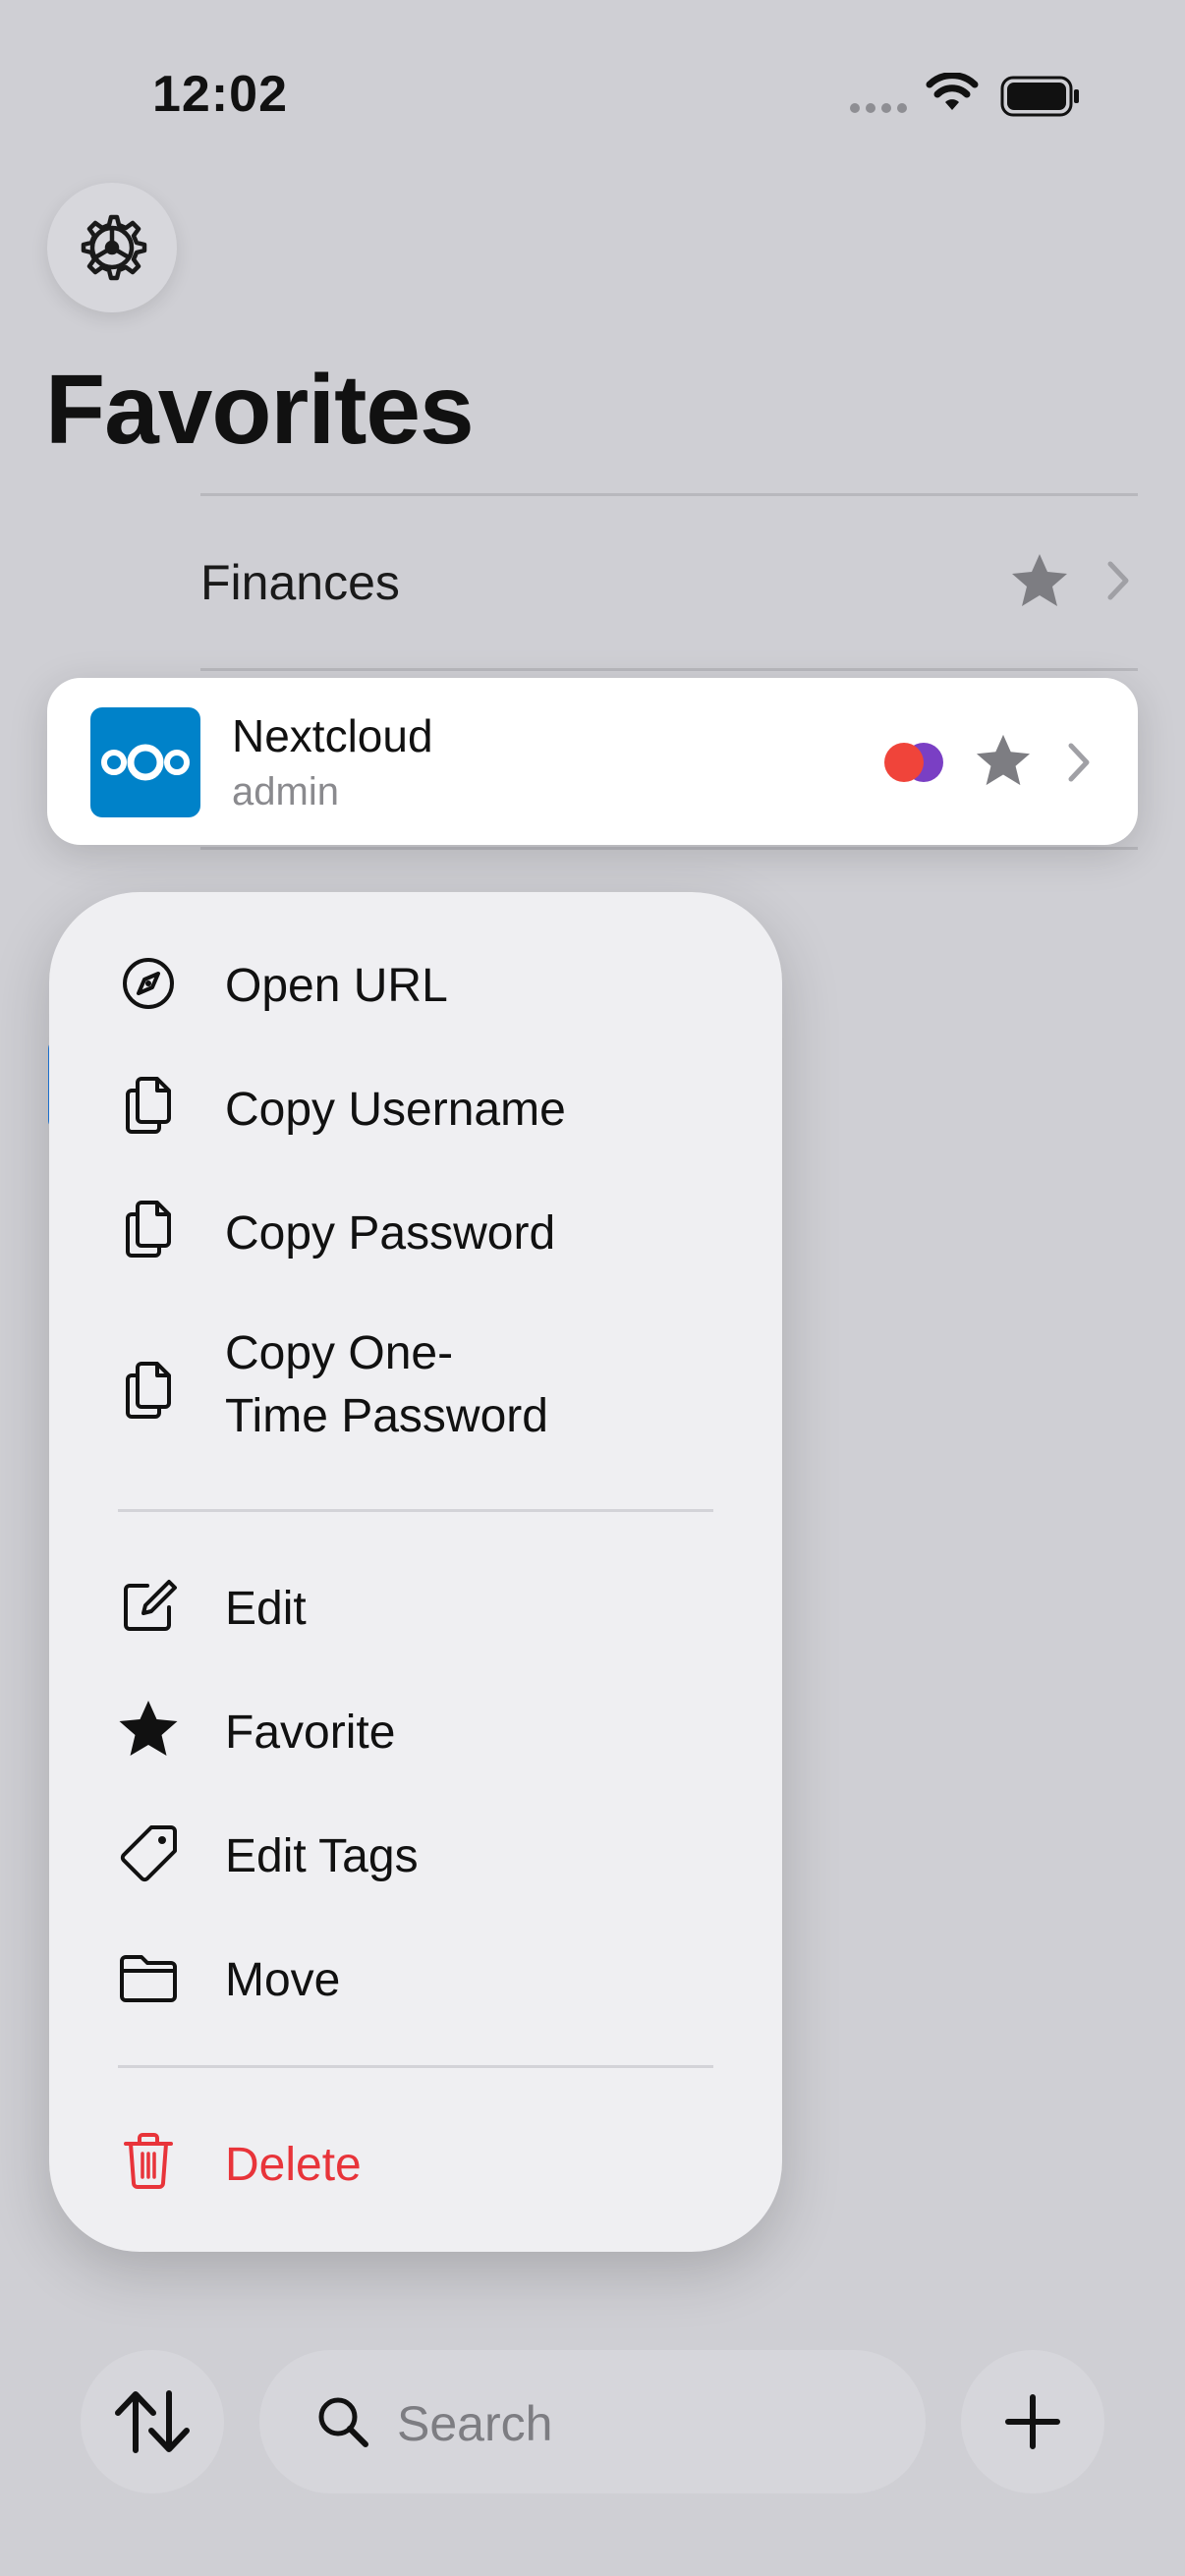 Image resolution: width=1185 pixels, height=2576 pixels. What do you see at coordinates (416, 2162) in the screenshot?
I see `menu-item-delete: Delete` at bounding box center [416, 2162].